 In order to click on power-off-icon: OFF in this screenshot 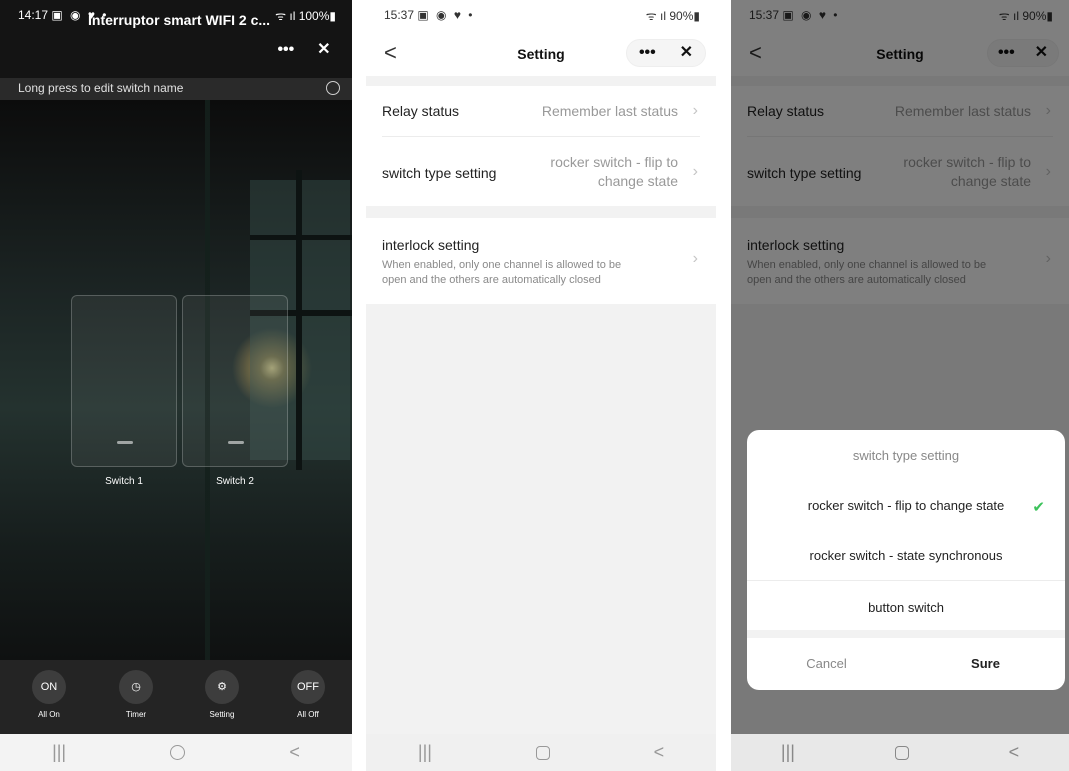, I will do `click(308, 687)`.